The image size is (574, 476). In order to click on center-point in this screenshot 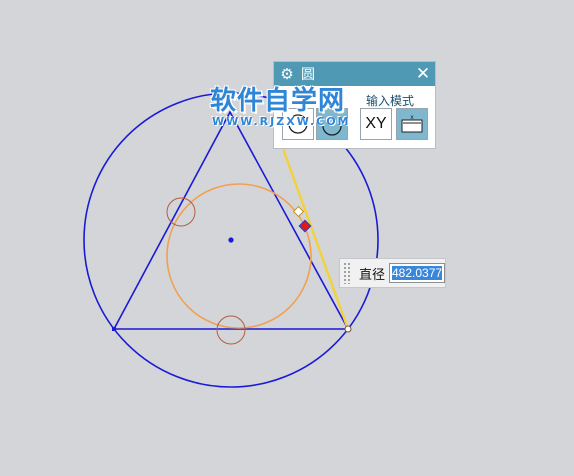, I will do `click(231, 240)`.